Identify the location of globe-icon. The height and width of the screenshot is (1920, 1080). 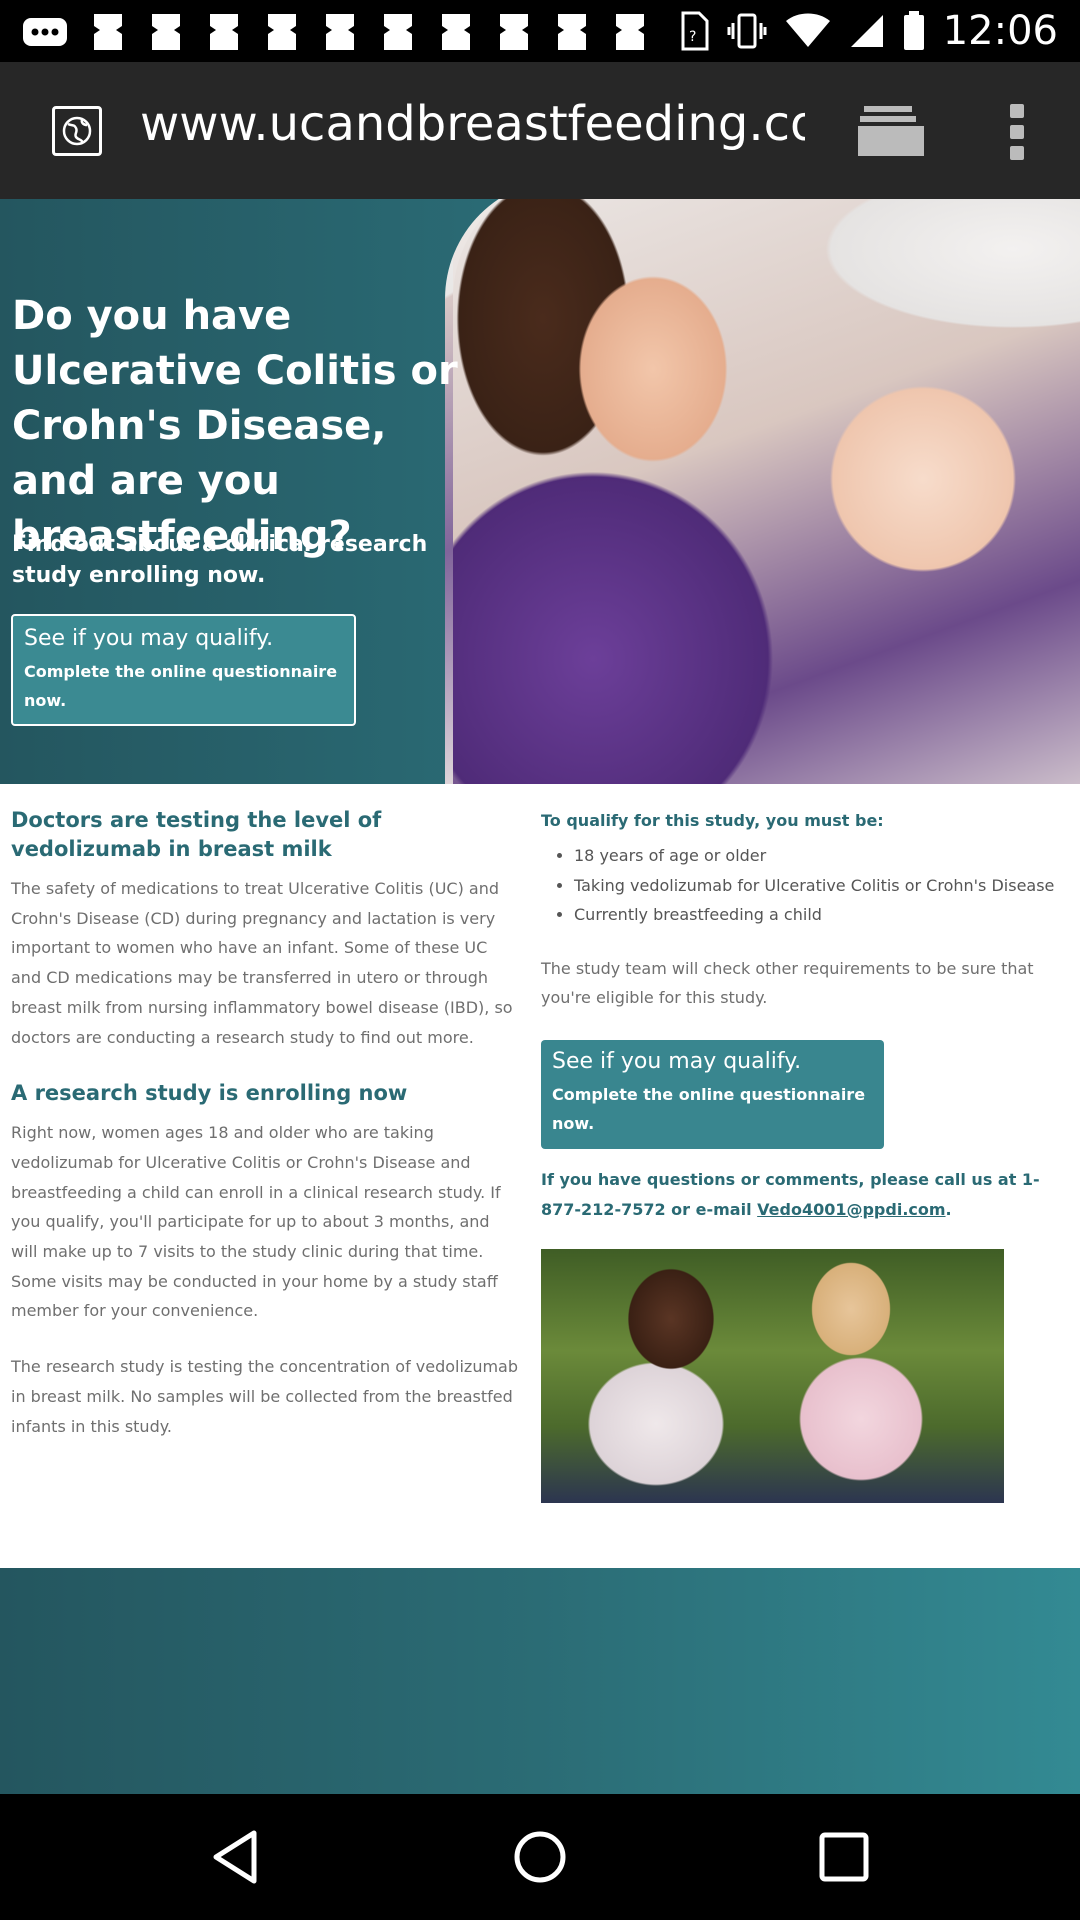
(77, 131).